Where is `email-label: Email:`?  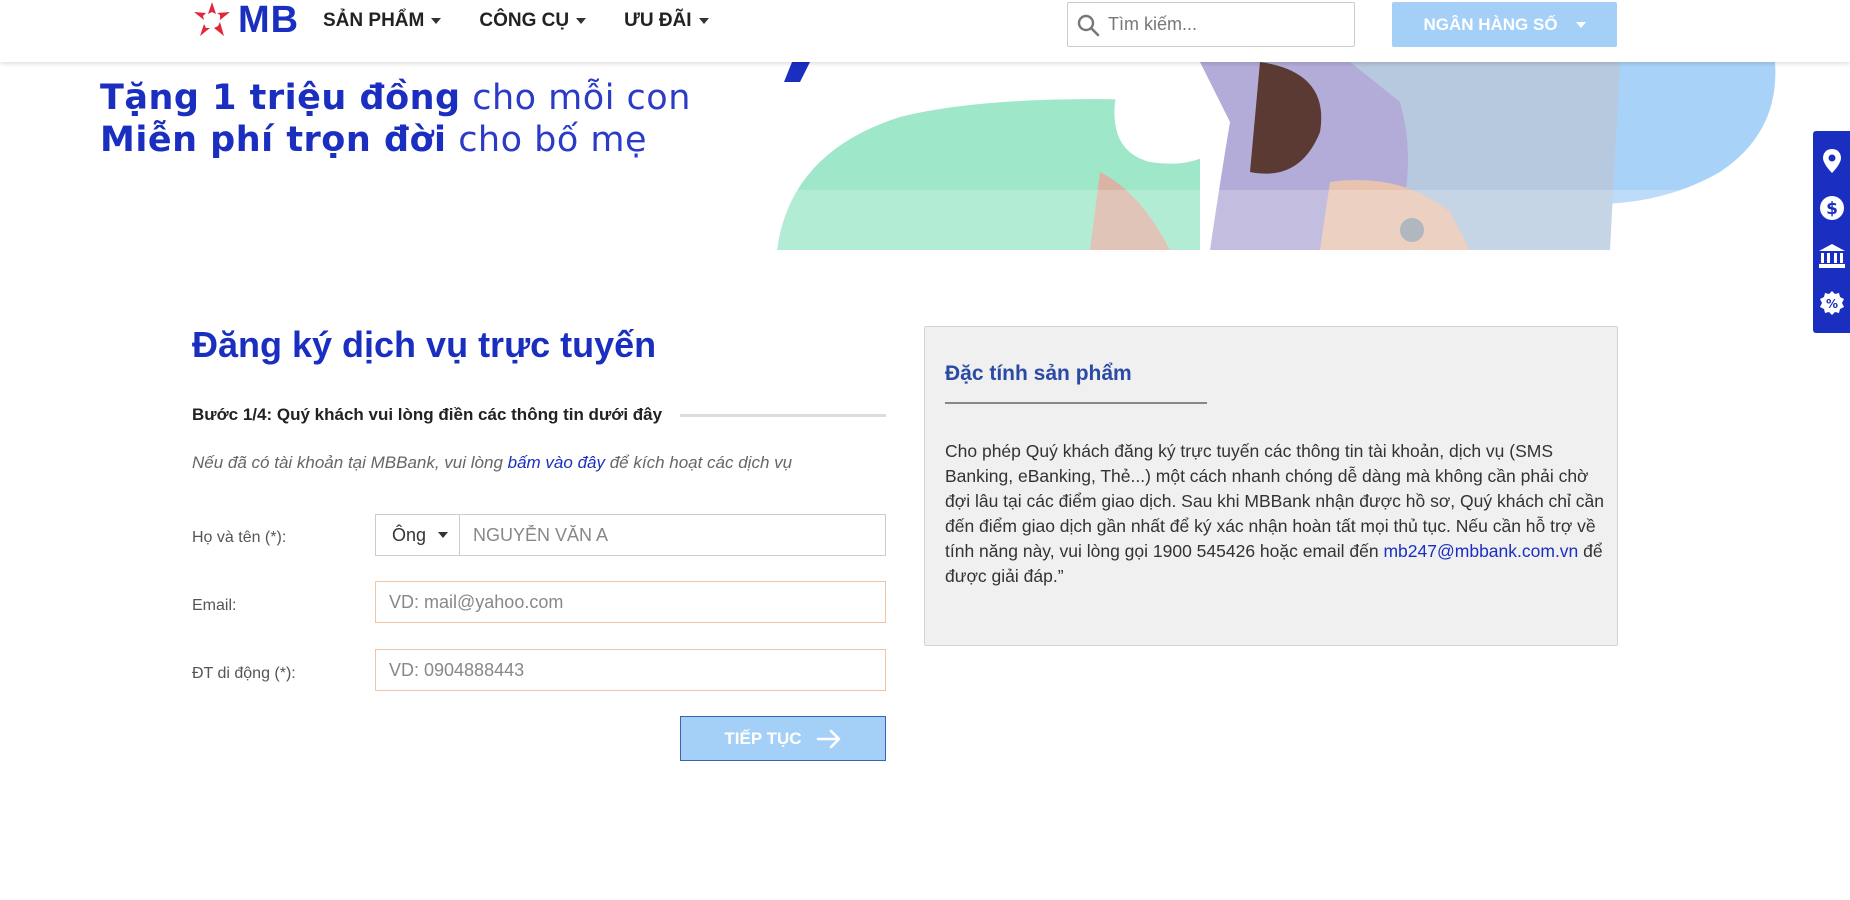
email-label: Email: is located at coordinates (214, 605).